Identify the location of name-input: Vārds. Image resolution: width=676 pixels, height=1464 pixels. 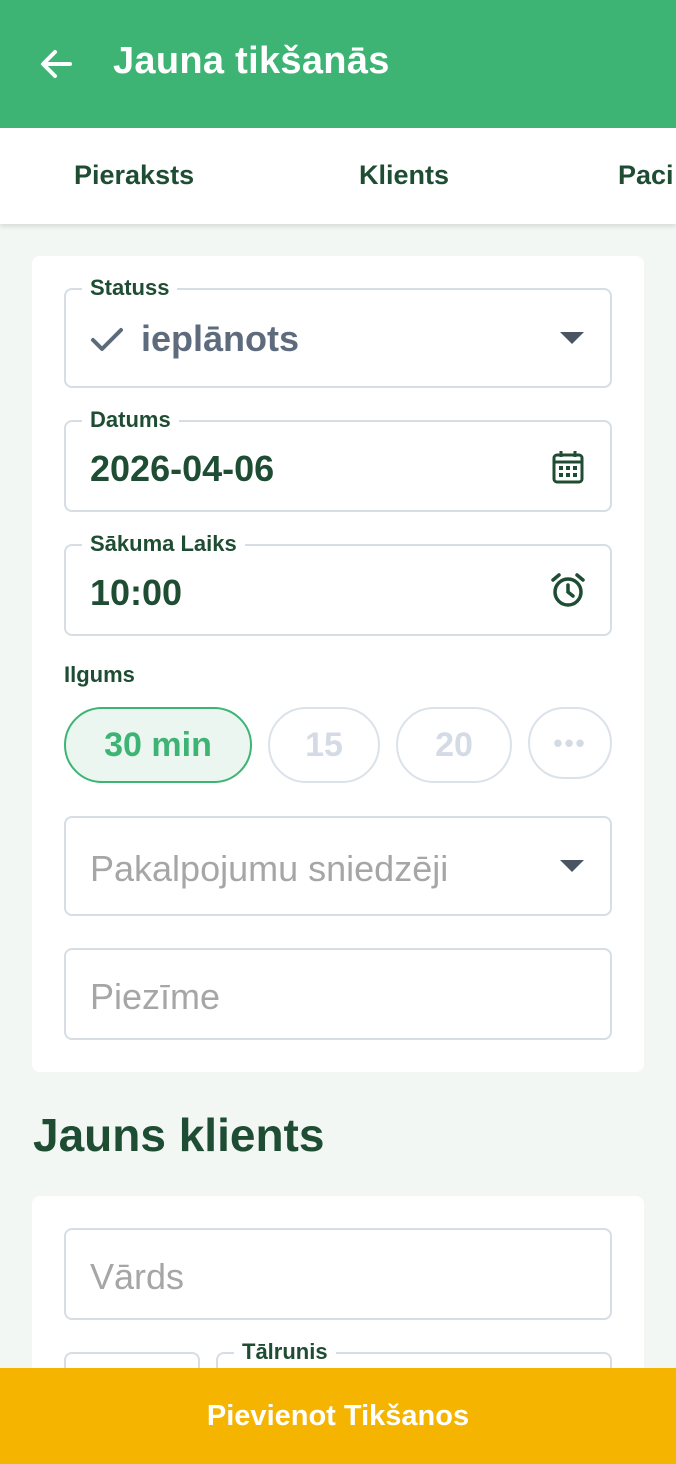
(338, 1274).